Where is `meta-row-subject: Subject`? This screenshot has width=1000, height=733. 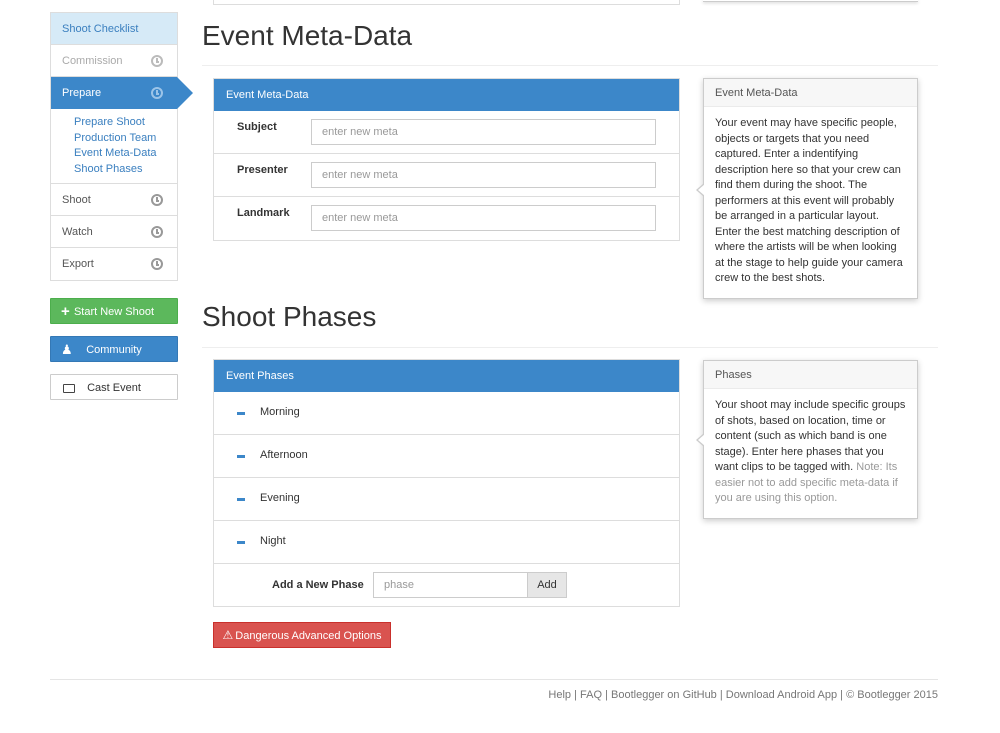
meta-row-subject: Subject is located at coordinates (446, 132).